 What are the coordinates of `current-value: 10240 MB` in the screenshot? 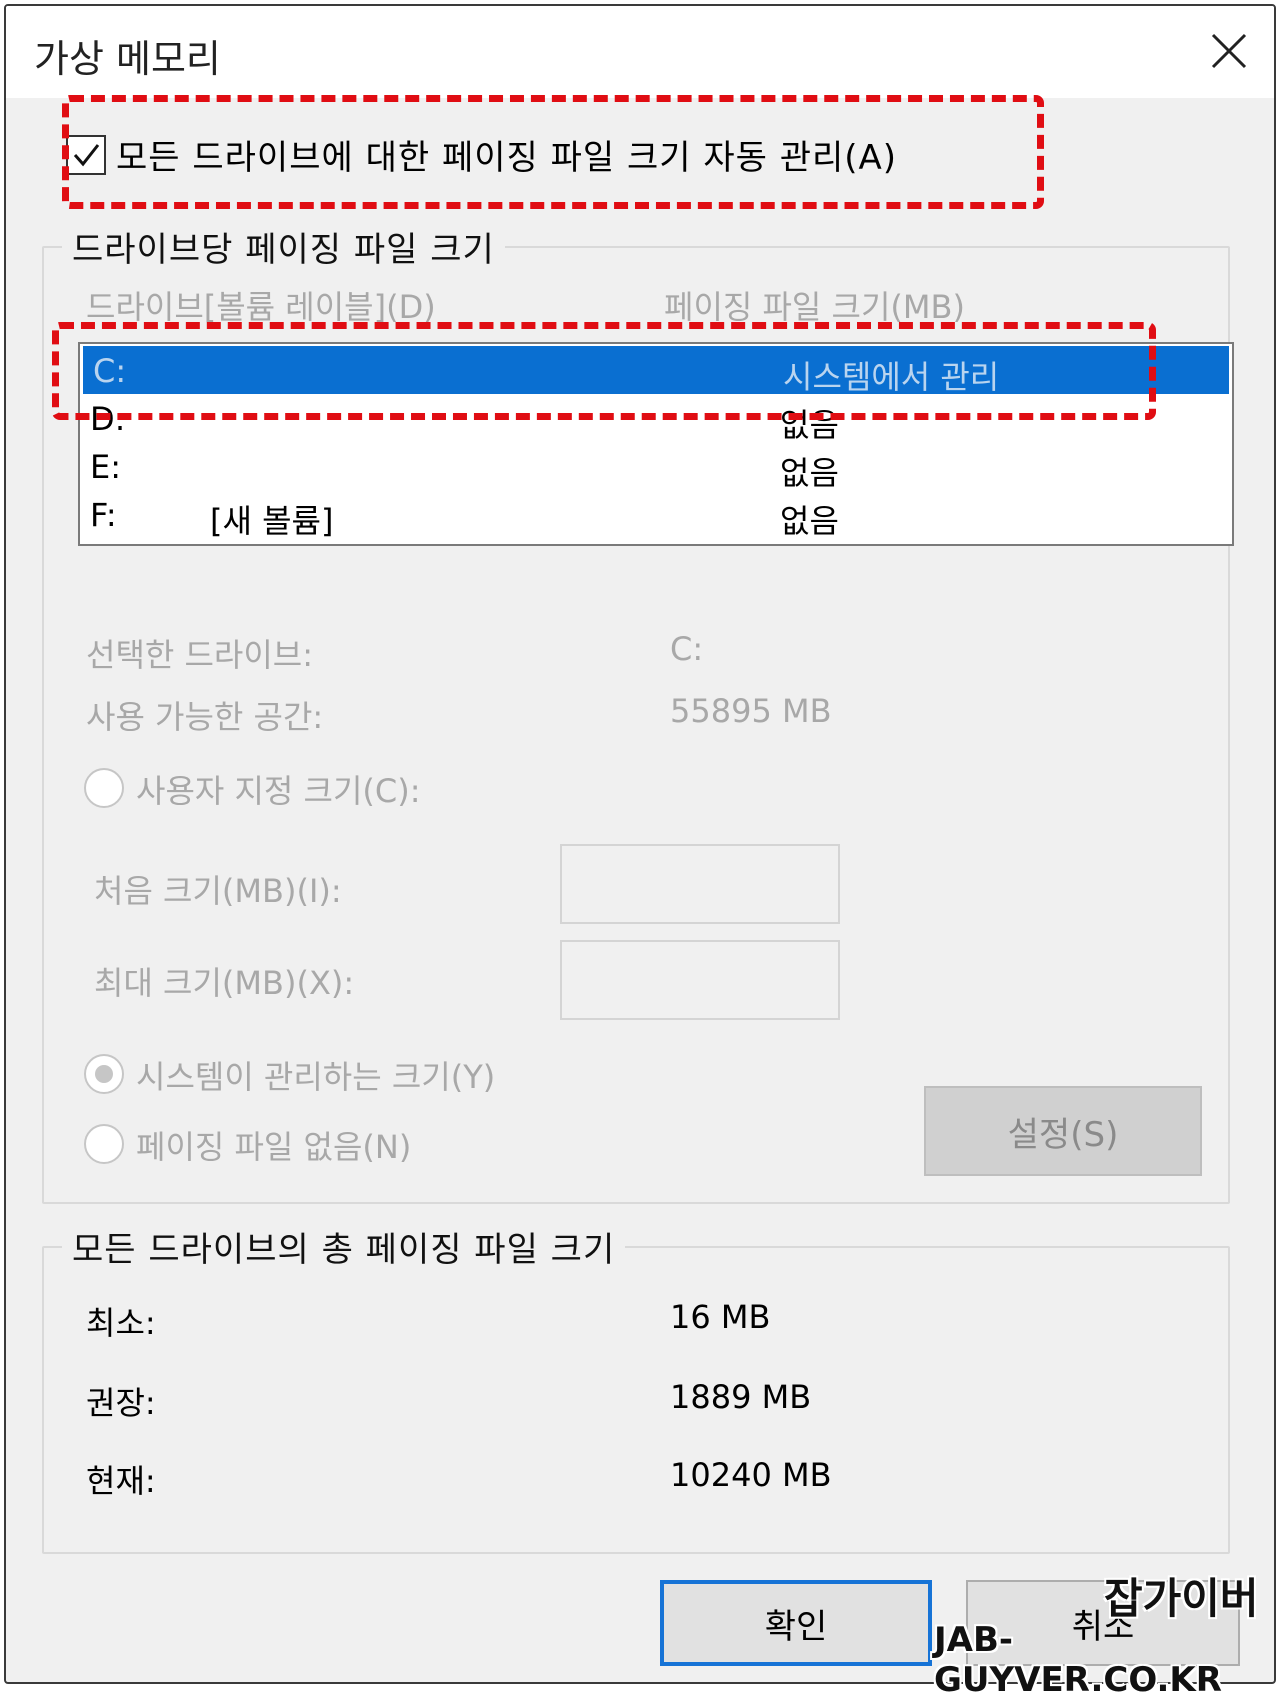 It's located at (751, 1475).